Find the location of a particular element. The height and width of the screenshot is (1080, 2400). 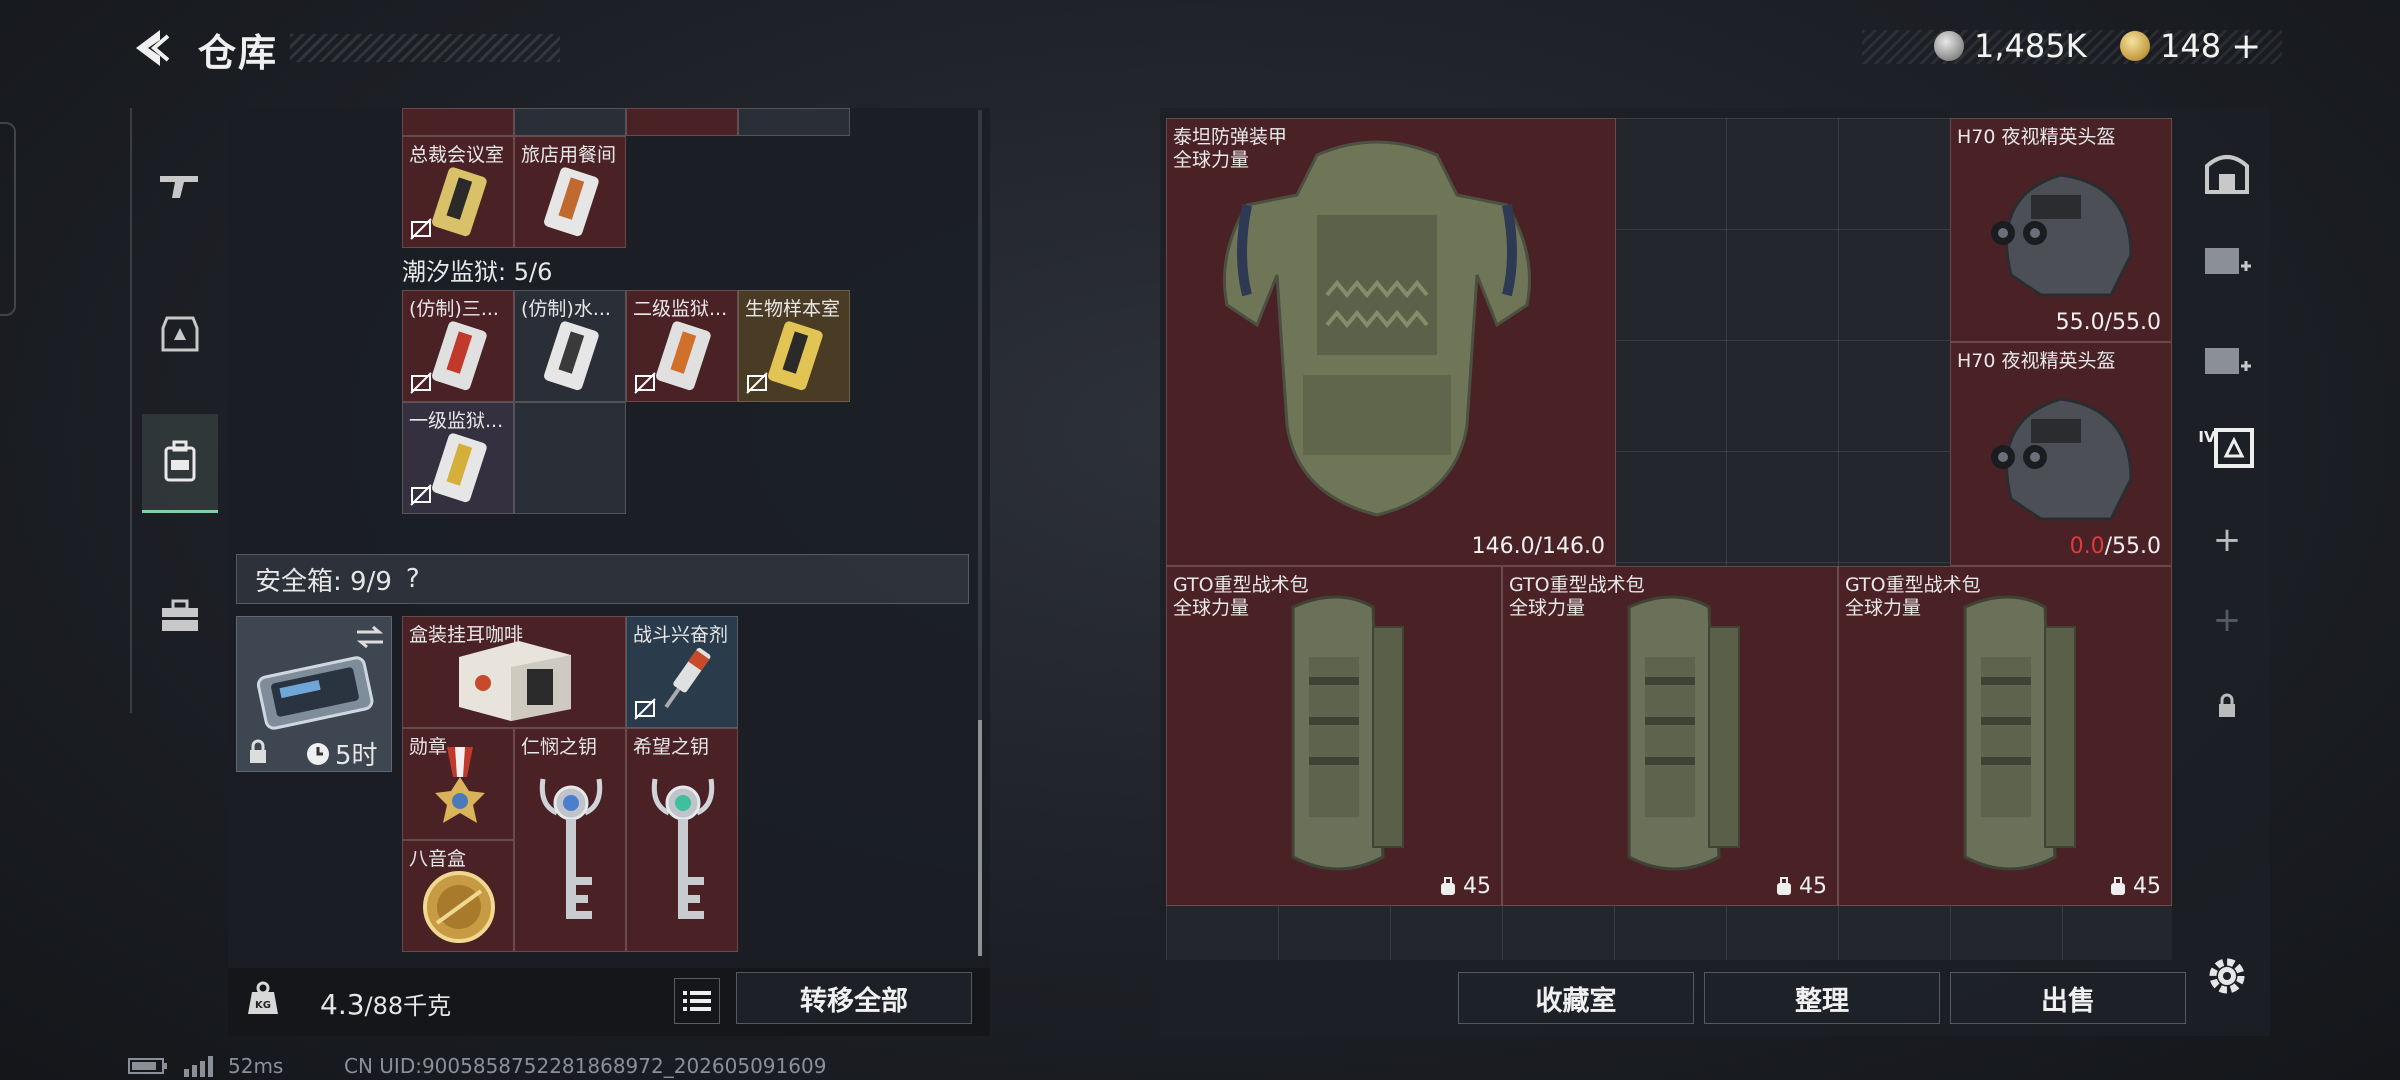

keycard-item: 旅店用餐间 is located at coordinates (570, 192).